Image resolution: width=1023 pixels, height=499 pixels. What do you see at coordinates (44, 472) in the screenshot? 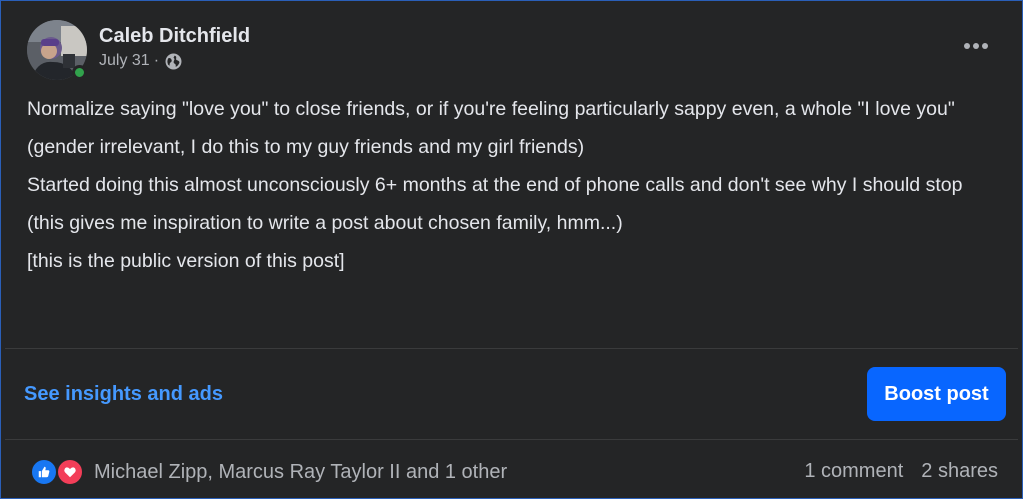
I see `like-icon` at bounding box center [44, 472].